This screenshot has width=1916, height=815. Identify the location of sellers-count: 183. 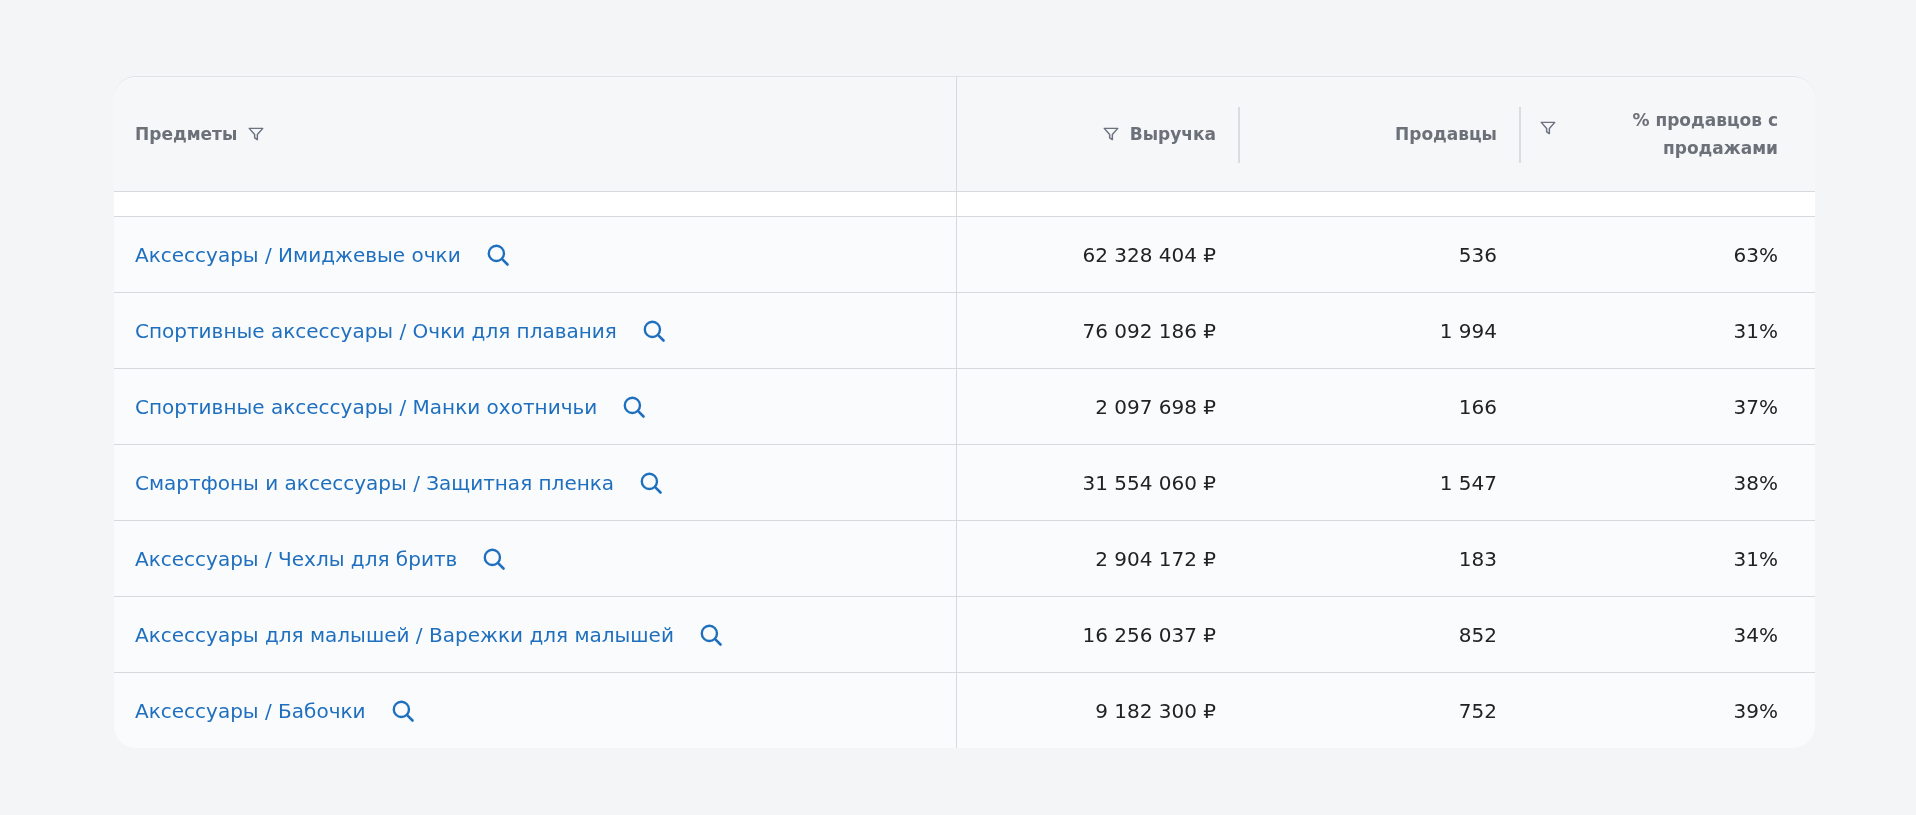
(1477, 558).